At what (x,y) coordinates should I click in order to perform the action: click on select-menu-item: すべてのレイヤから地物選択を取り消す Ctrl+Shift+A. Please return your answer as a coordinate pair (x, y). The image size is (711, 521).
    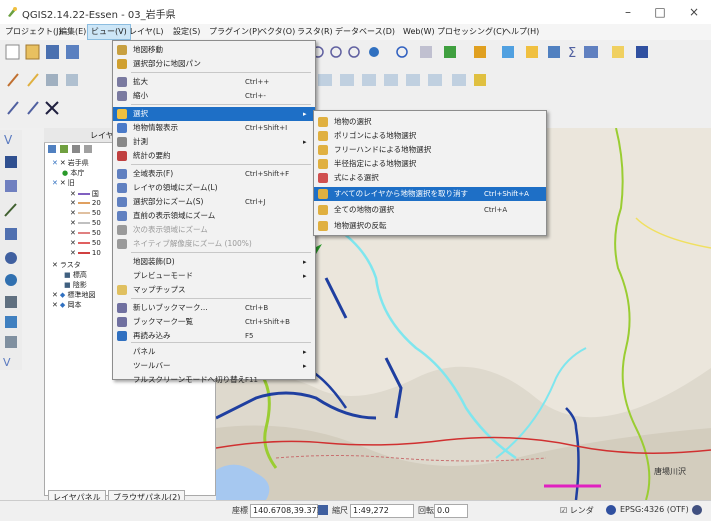
    Looking at the image, I should click on (430, 194).